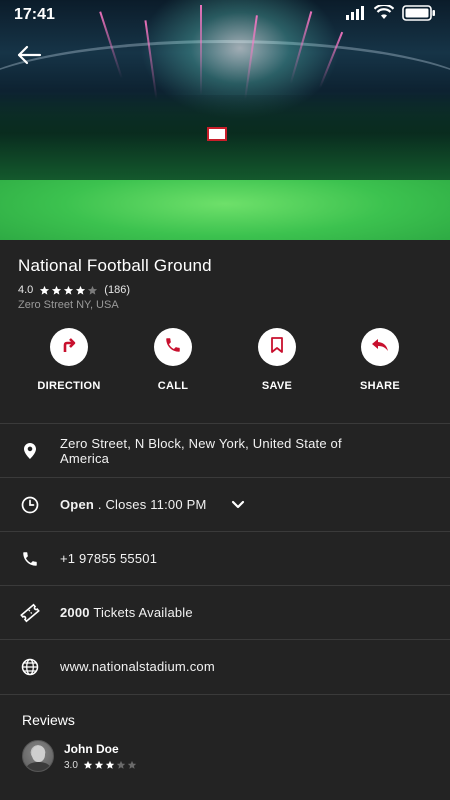 Image resolution: width=450 pixels, height=800 pixels. I want to click on call-circle, so click(173, 347).